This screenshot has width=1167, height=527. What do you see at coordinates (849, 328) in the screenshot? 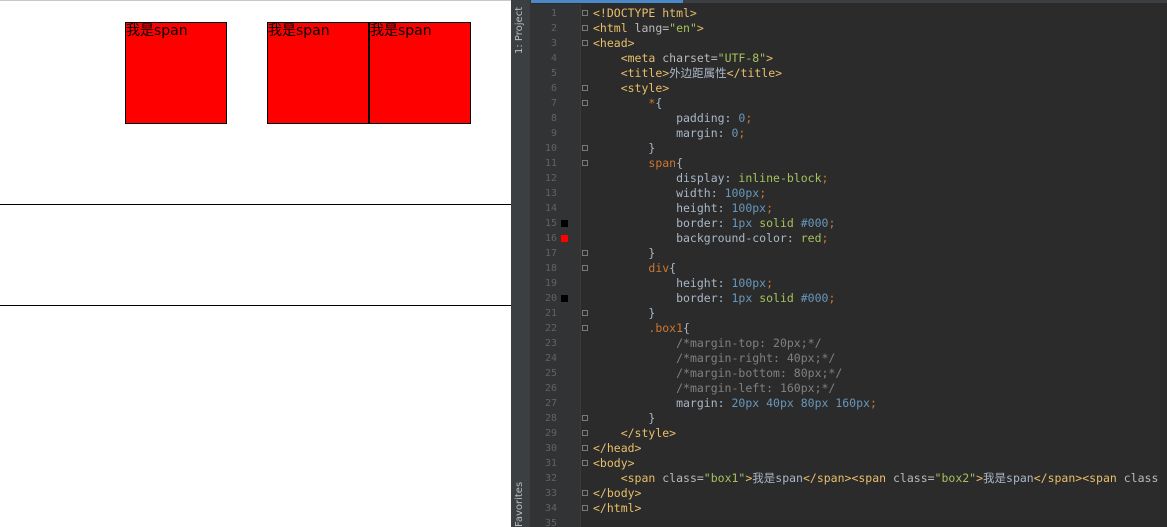
I see `code-line: 22 .box1{` at bounding box center [849, 328].